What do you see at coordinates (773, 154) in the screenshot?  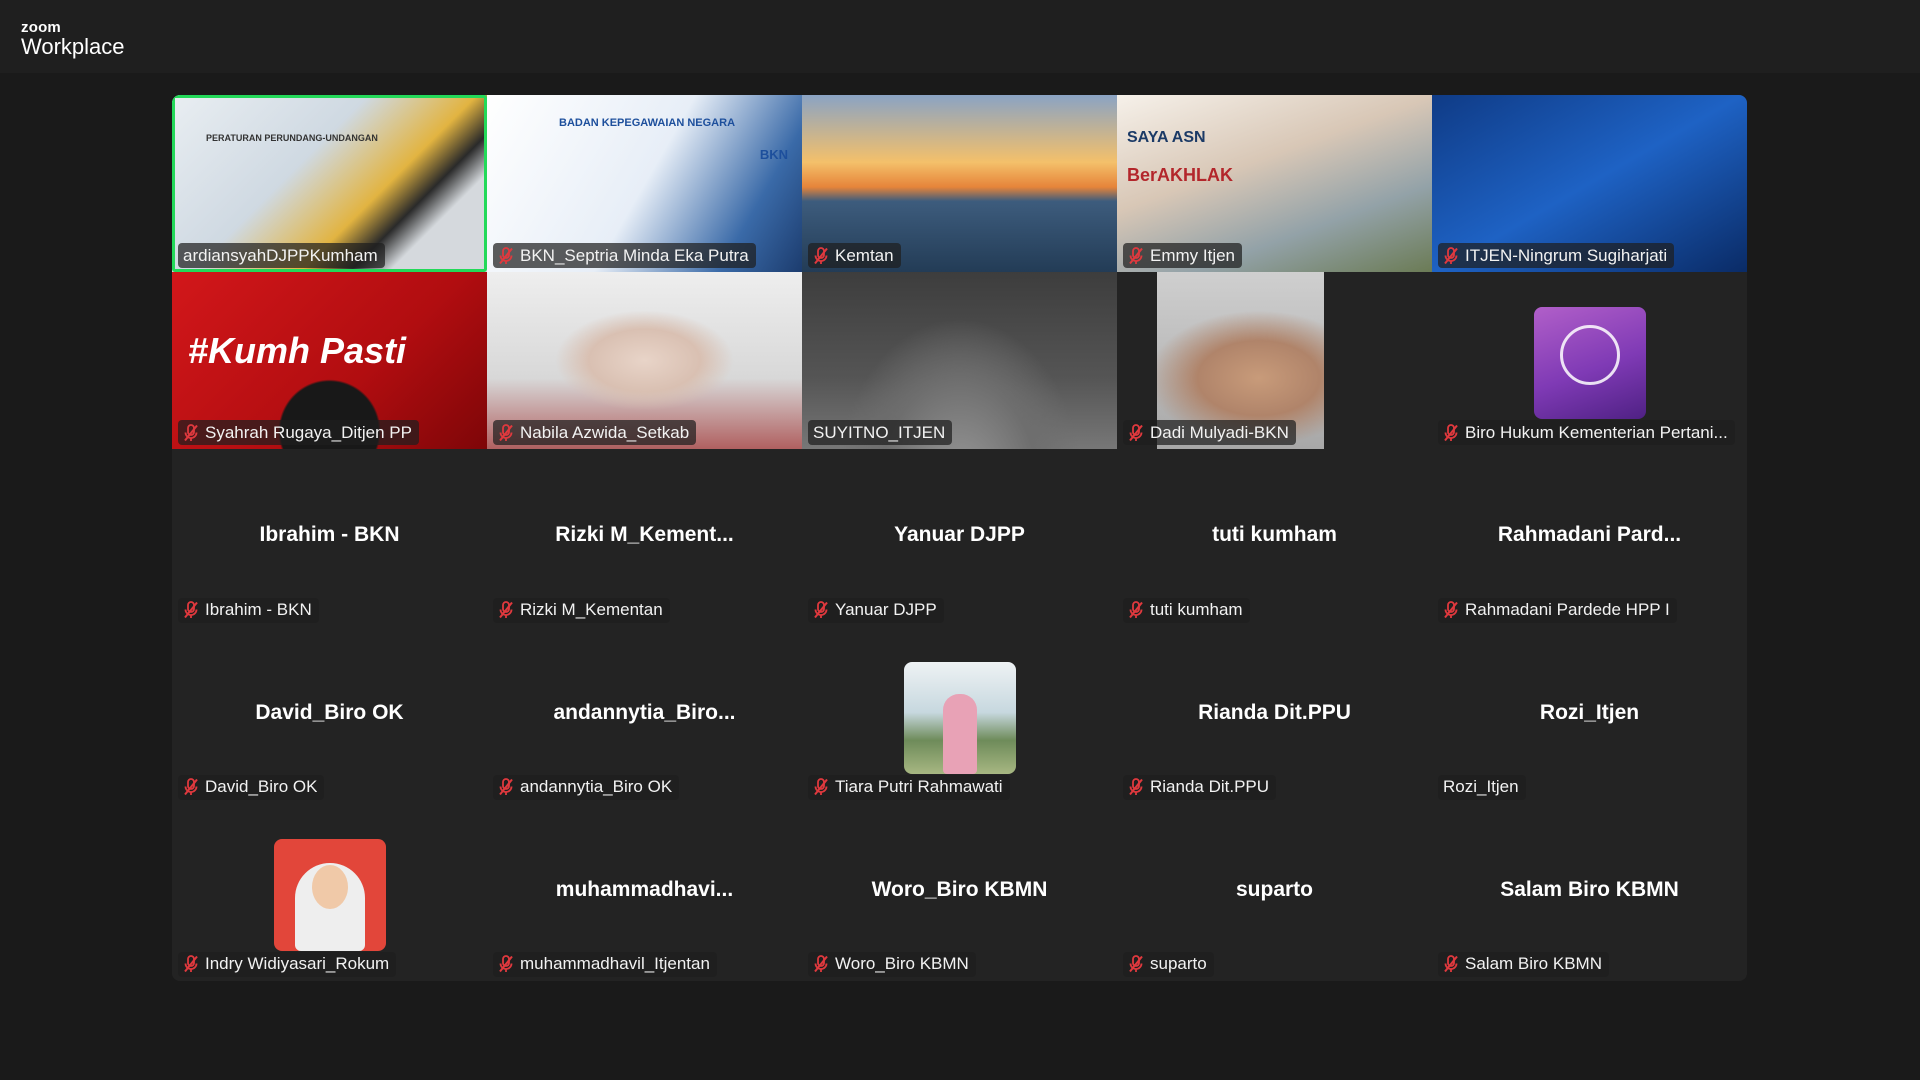 I see `virtual-background-text: BKN` at bounding box center [773, 154].